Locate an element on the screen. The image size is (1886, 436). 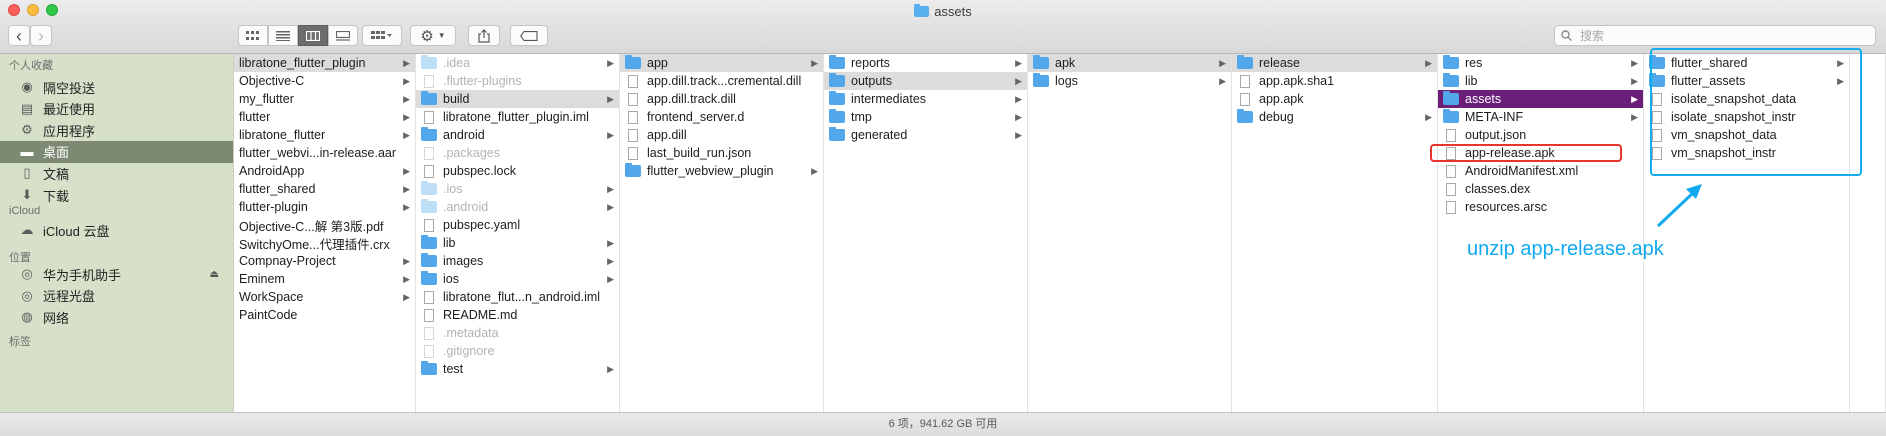
sidebar-item: ⬇ 下载 is located at coordinates (116, 195).